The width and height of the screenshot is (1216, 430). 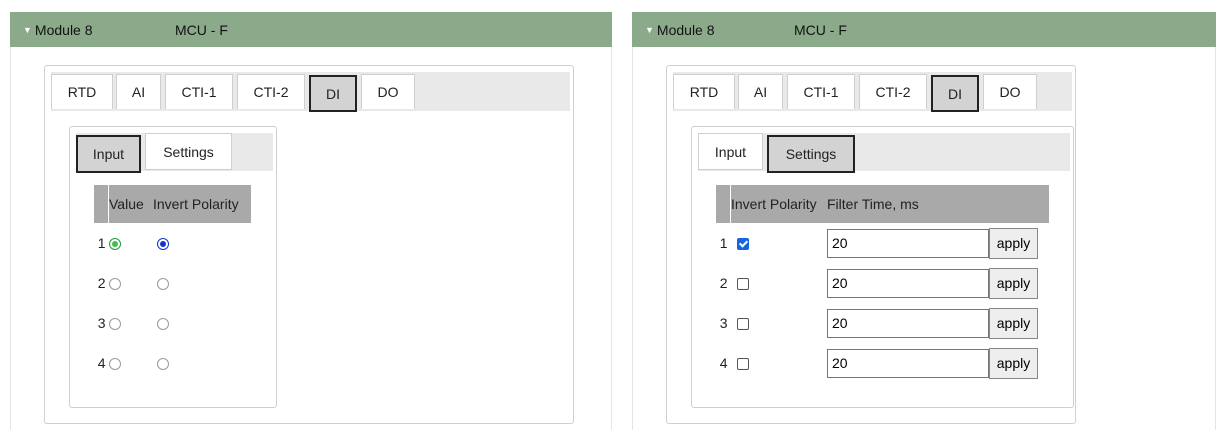 I want to click on table-row: 3, so click(x=172, y=323).